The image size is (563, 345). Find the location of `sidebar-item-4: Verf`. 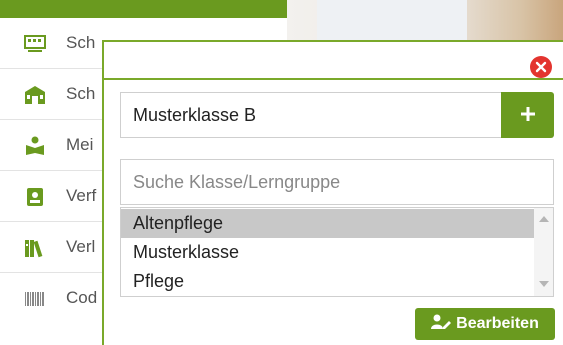

sidebar-item-4: Verf is located at coordinates (55, 196).